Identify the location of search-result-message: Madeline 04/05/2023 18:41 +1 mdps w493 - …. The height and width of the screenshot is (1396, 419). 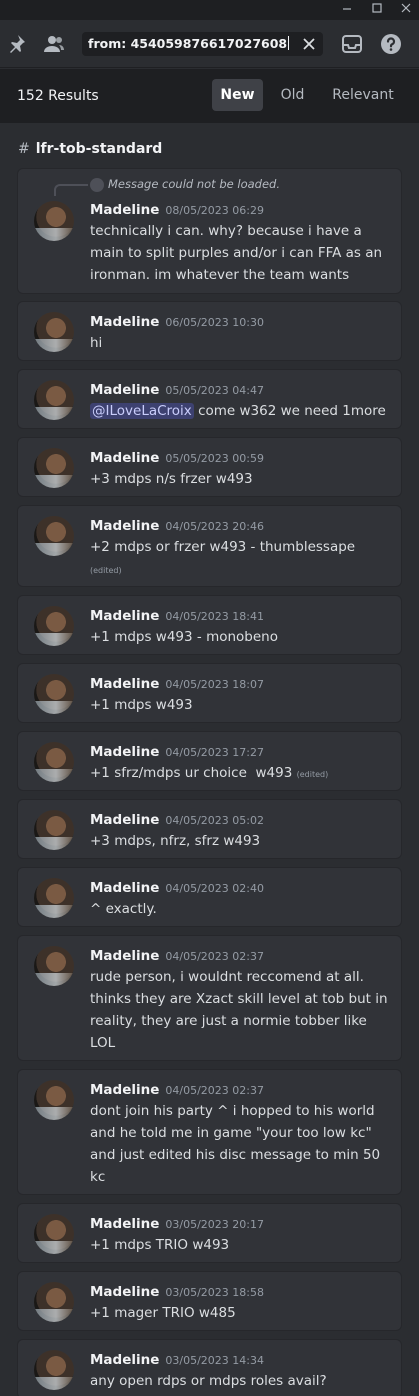
(209, 625).